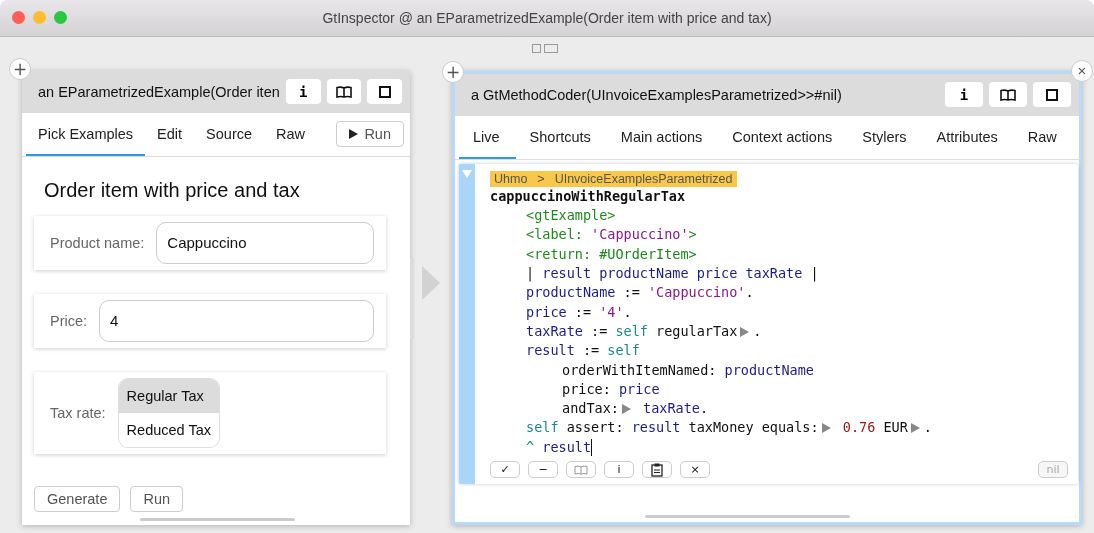  What do you see at coordinates (885, 138) in the screenshot?
I see `tab: Stylers` at bounding box center [885, 138].